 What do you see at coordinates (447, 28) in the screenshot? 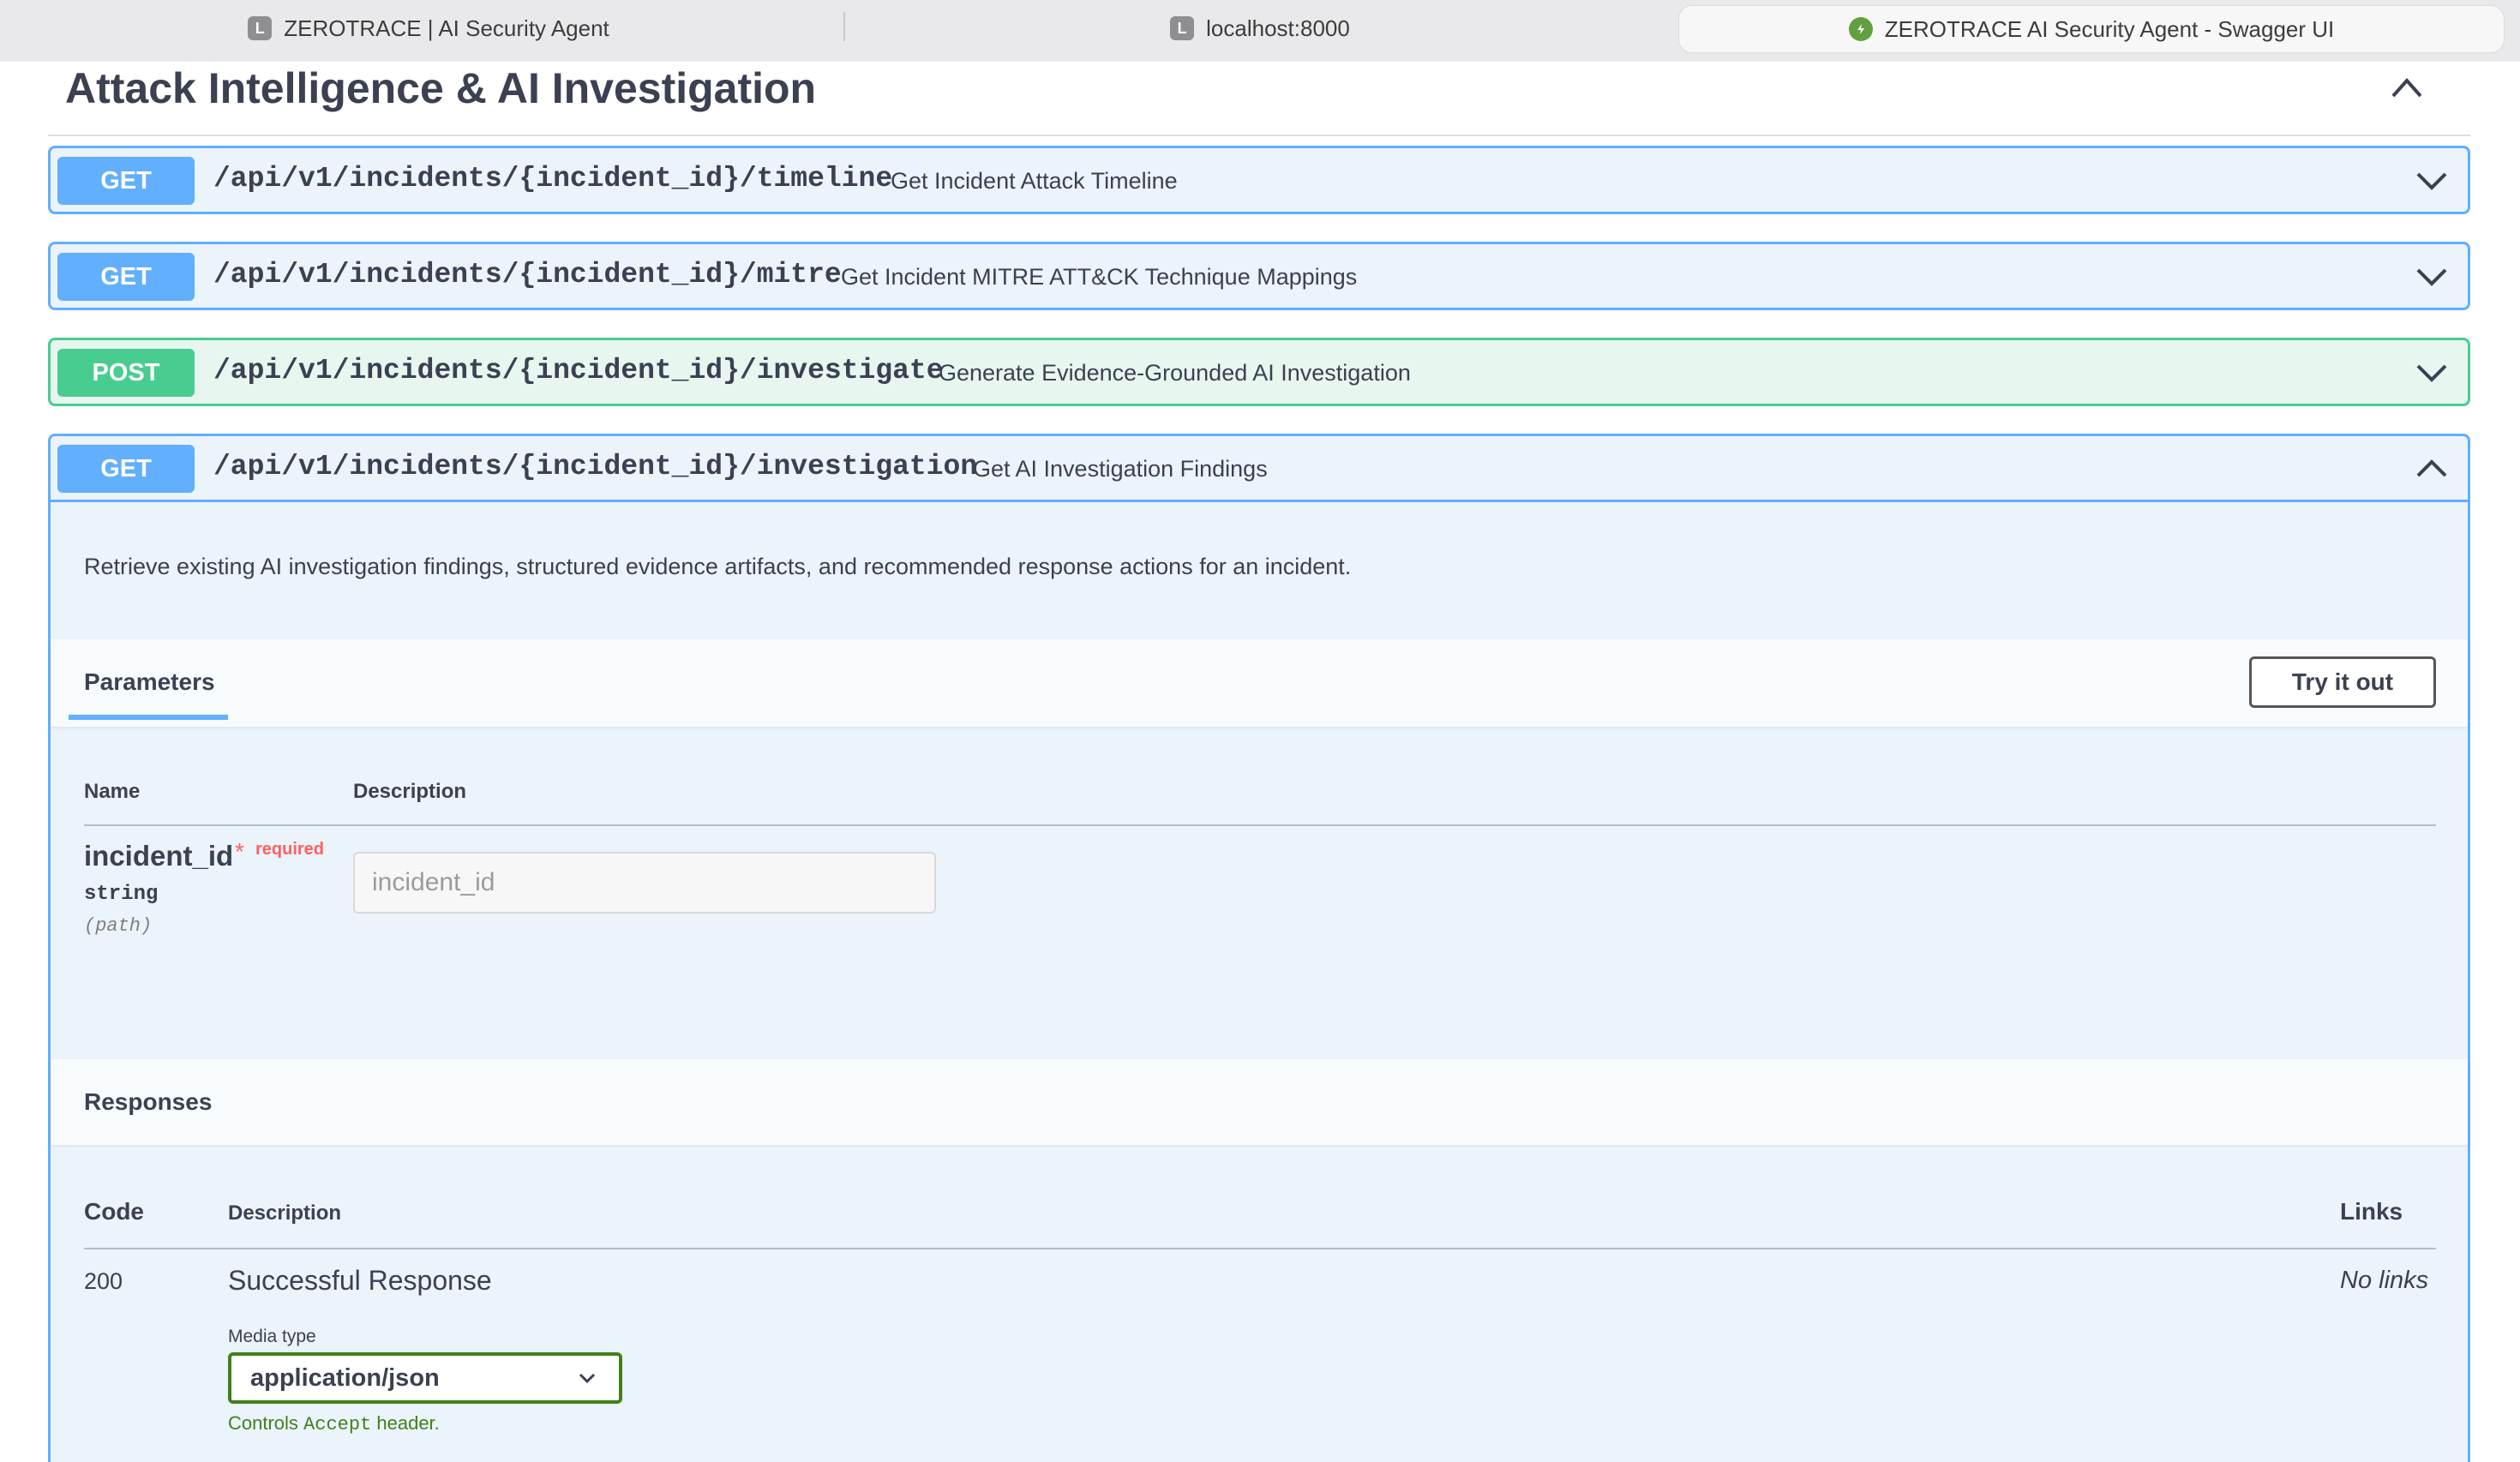
I see `tab-label: ZEROTRACE | AI Security Agent` at bounding box center [447, 28].